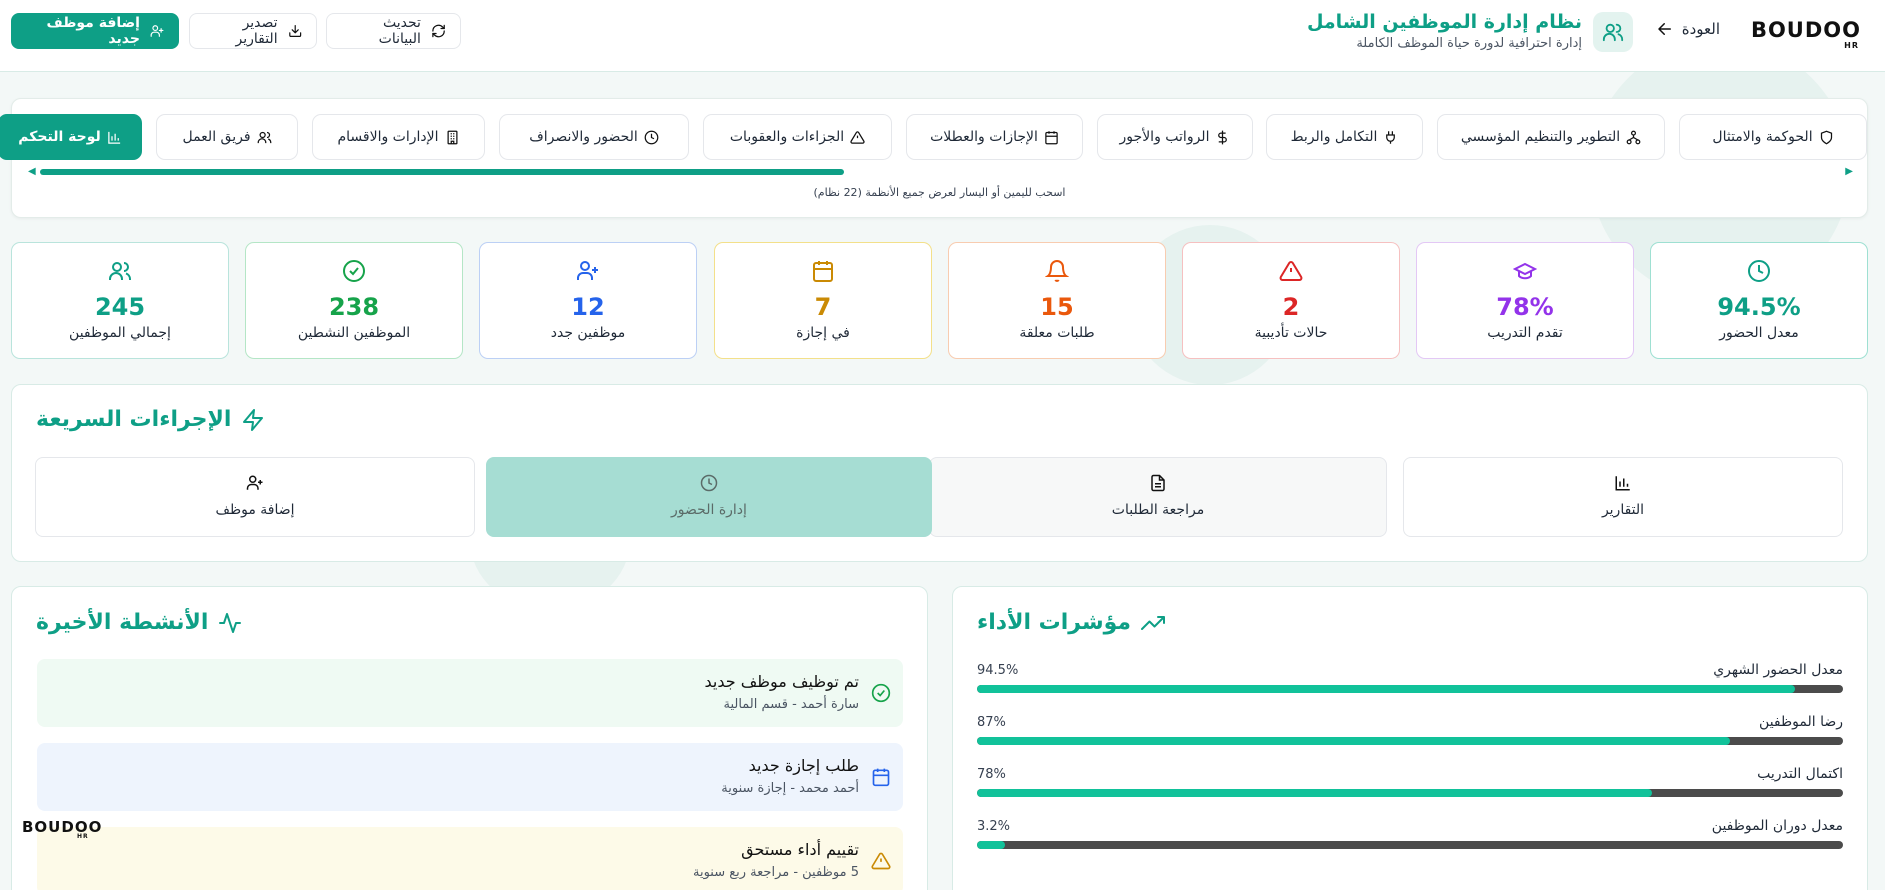  I want to click on reports-action: التقارير, so click(1623, 497).